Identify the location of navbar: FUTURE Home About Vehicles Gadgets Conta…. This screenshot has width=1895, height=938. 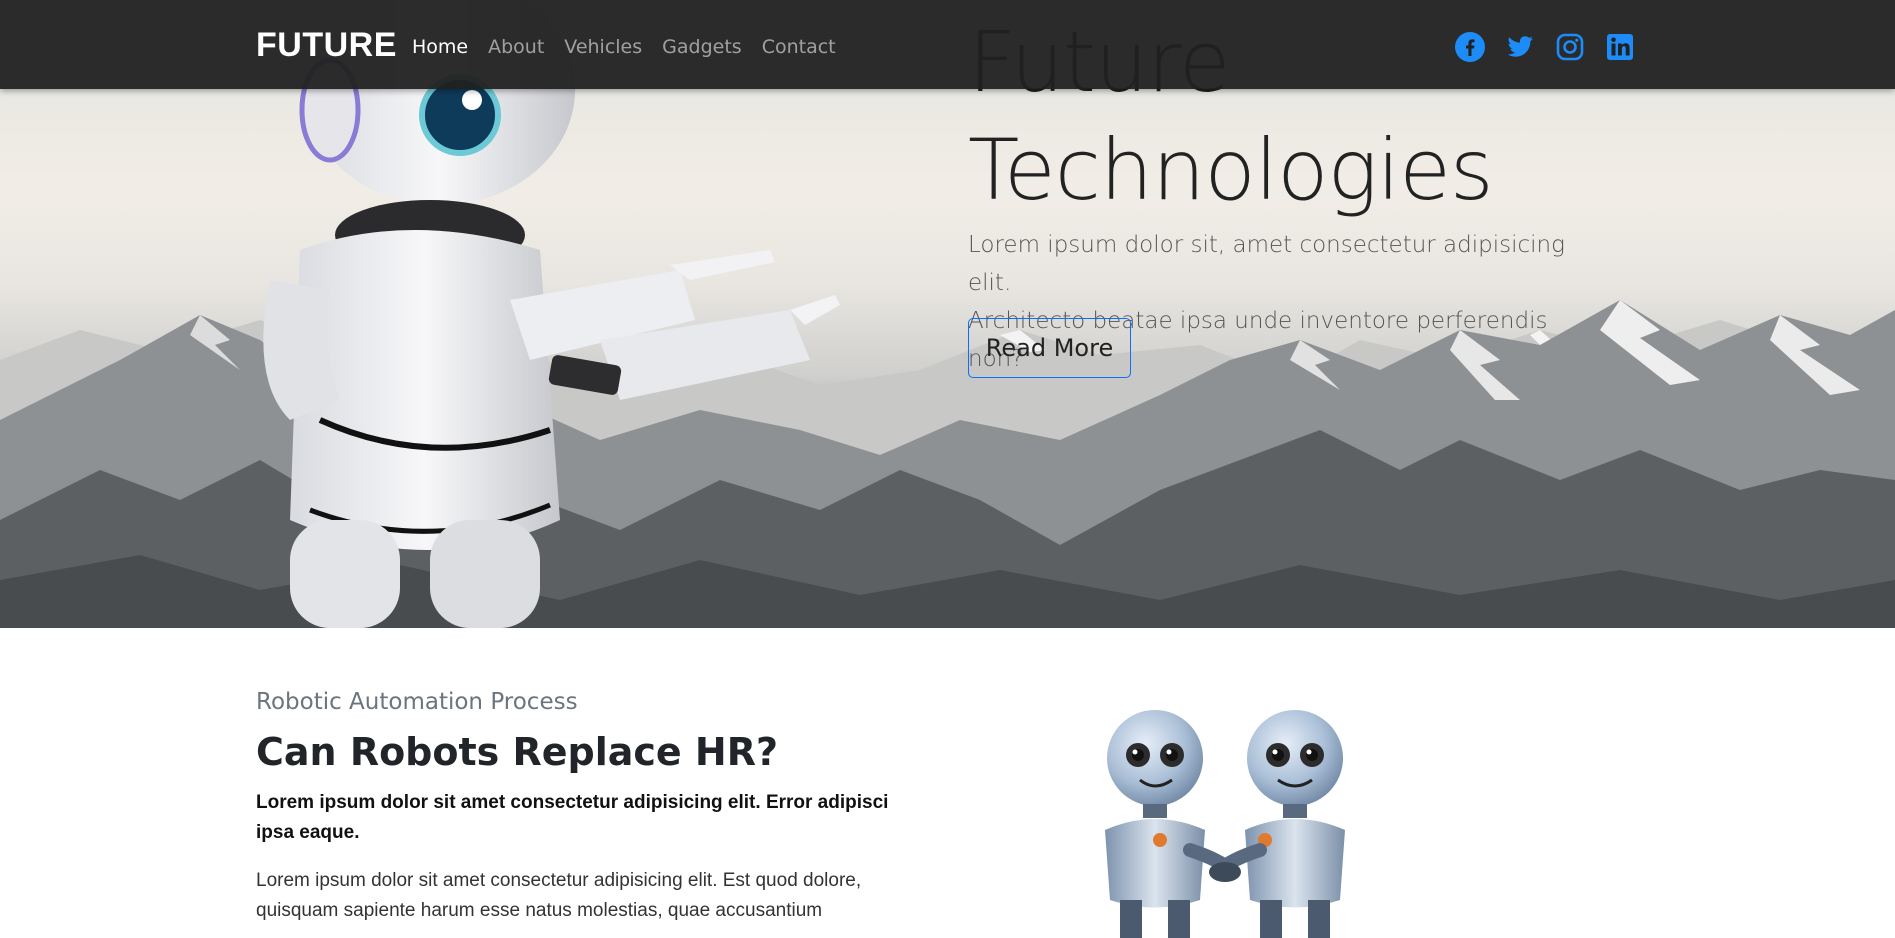
(947, 44).